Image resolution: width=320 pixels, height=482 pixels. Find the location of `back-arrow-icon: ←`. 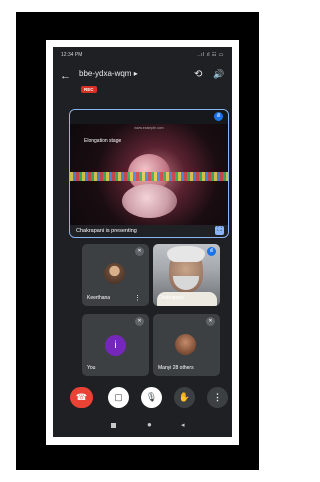

back-arrow-icon: ← is located at coordinates (65, 76).